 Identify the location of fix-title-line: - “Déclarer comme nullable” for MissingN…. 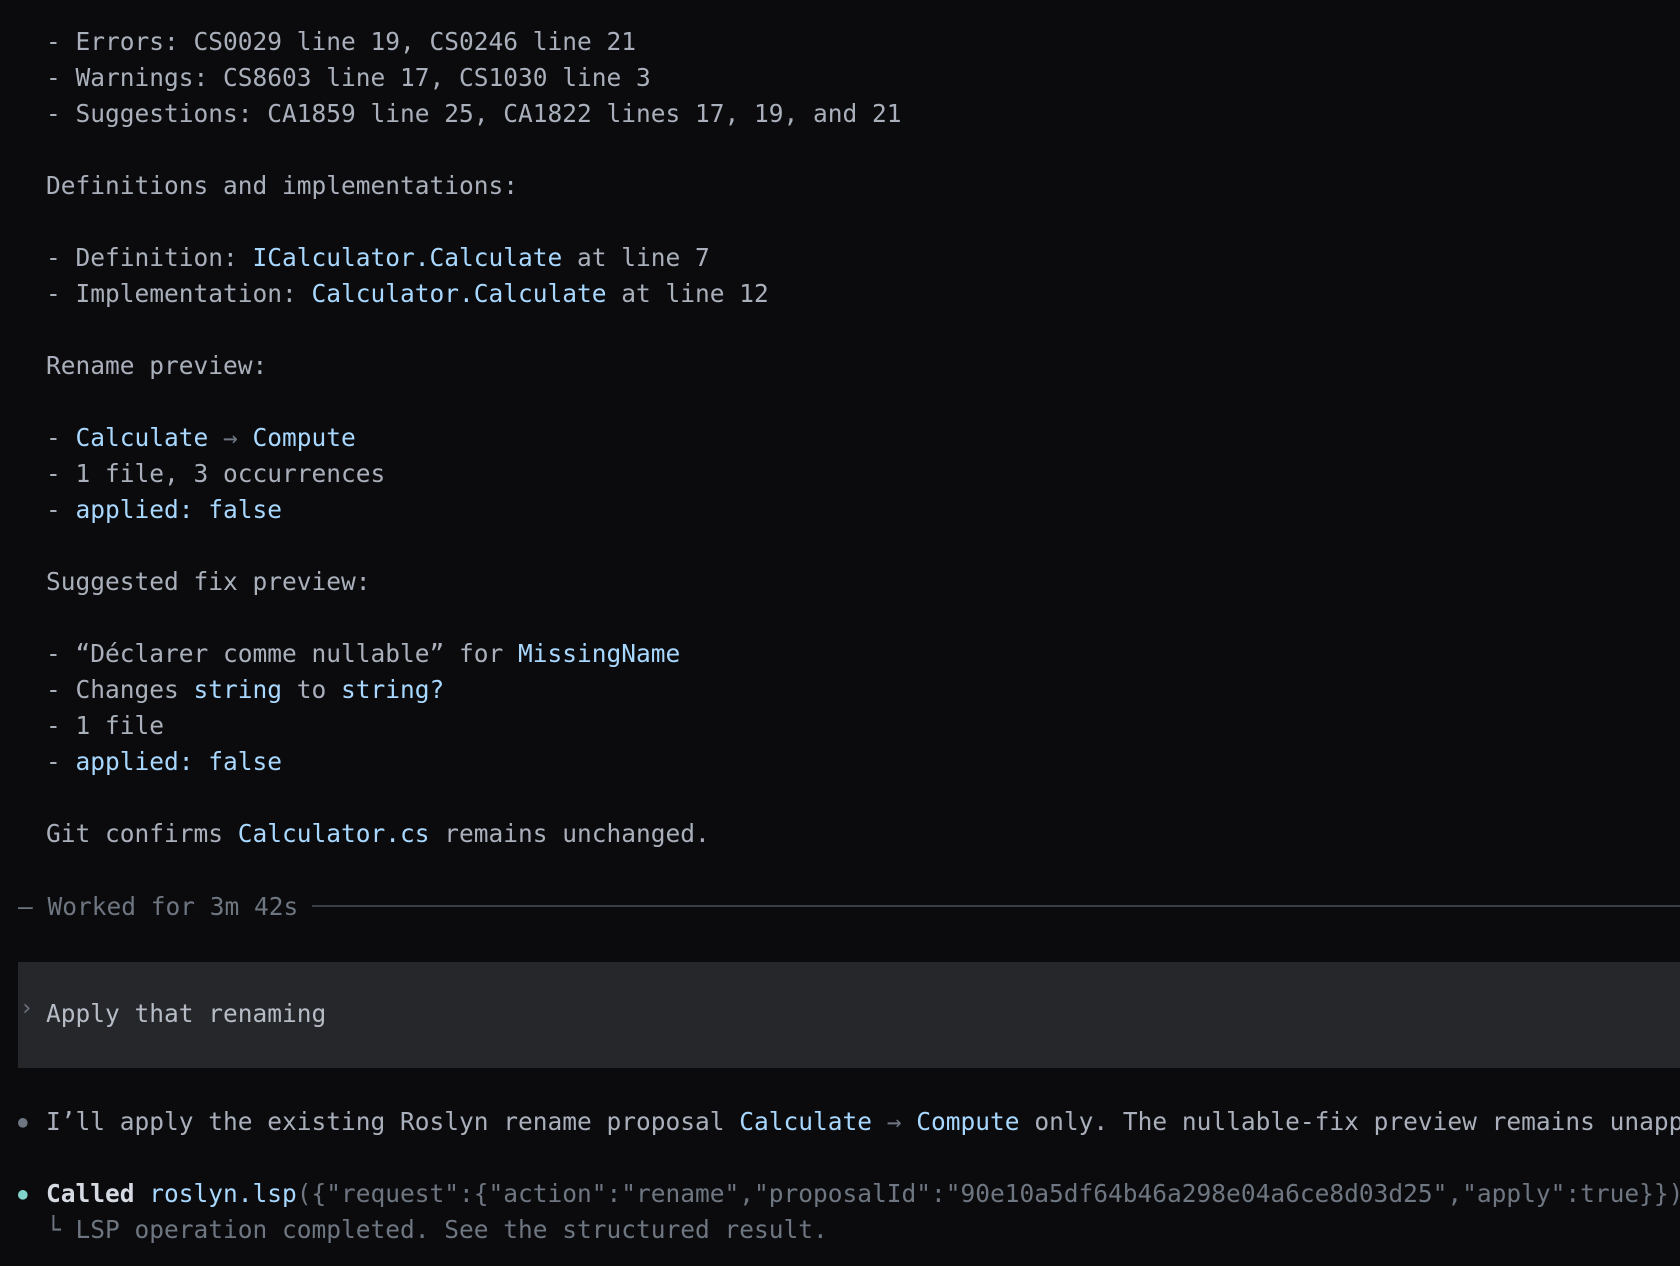
(363, 653).